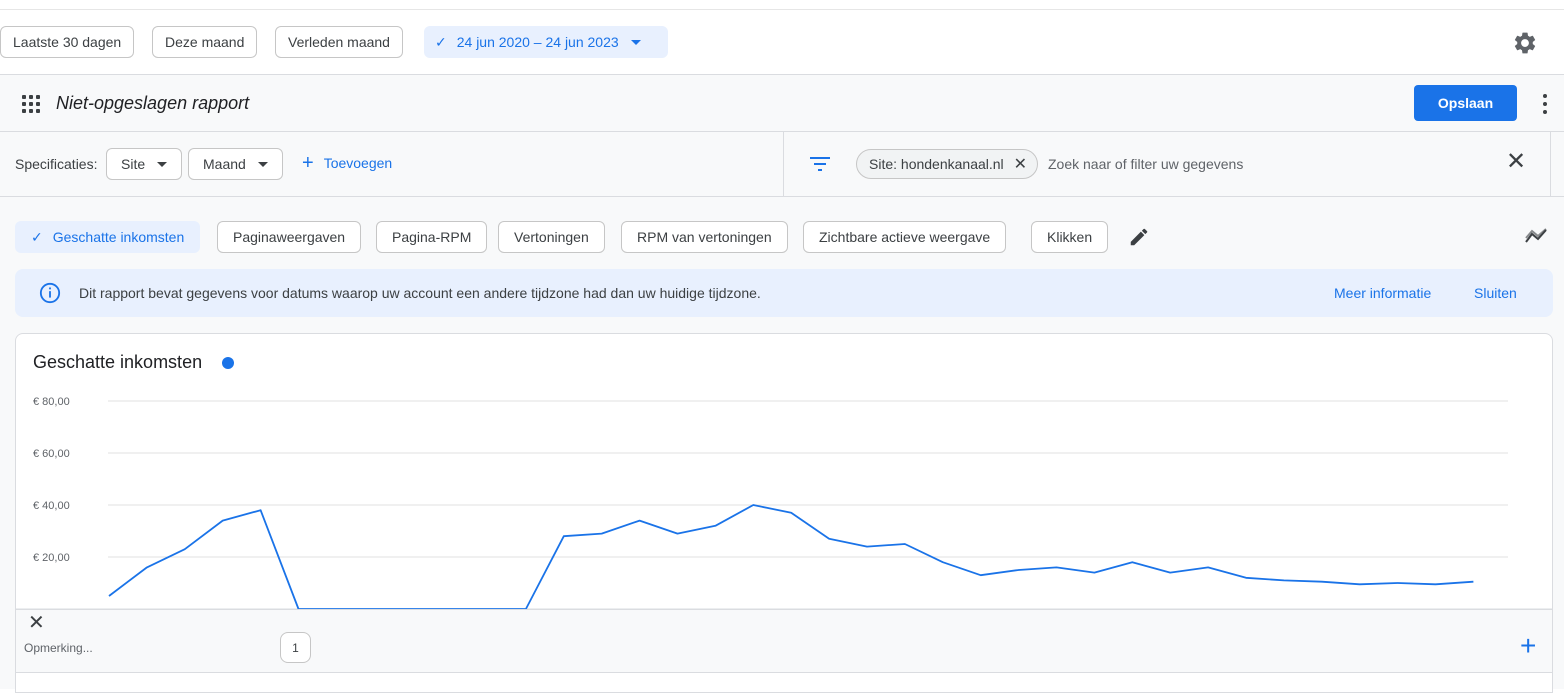 The width and height of the screenshot is (1564, 693). Describe the element at coordinates (936, 164) in the screenshot. I see `filter-chip-label: Site: hondenkanaal.nl` at that location.